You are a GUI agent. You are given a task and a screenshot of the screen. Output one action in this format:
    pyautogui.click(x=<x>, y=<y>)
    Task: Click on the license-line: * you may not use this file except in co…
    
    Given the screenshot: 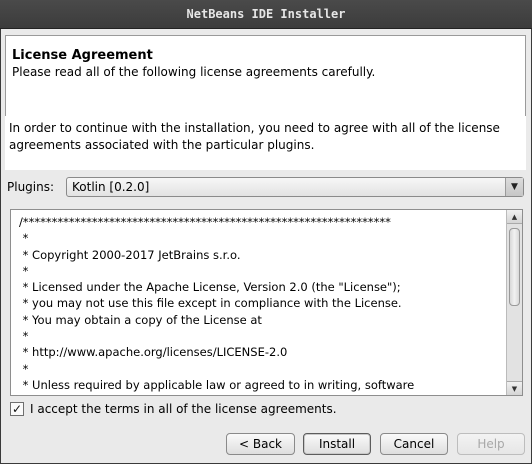 What is the action you would take?
    pyautogui.click(x=210, y=303)
    